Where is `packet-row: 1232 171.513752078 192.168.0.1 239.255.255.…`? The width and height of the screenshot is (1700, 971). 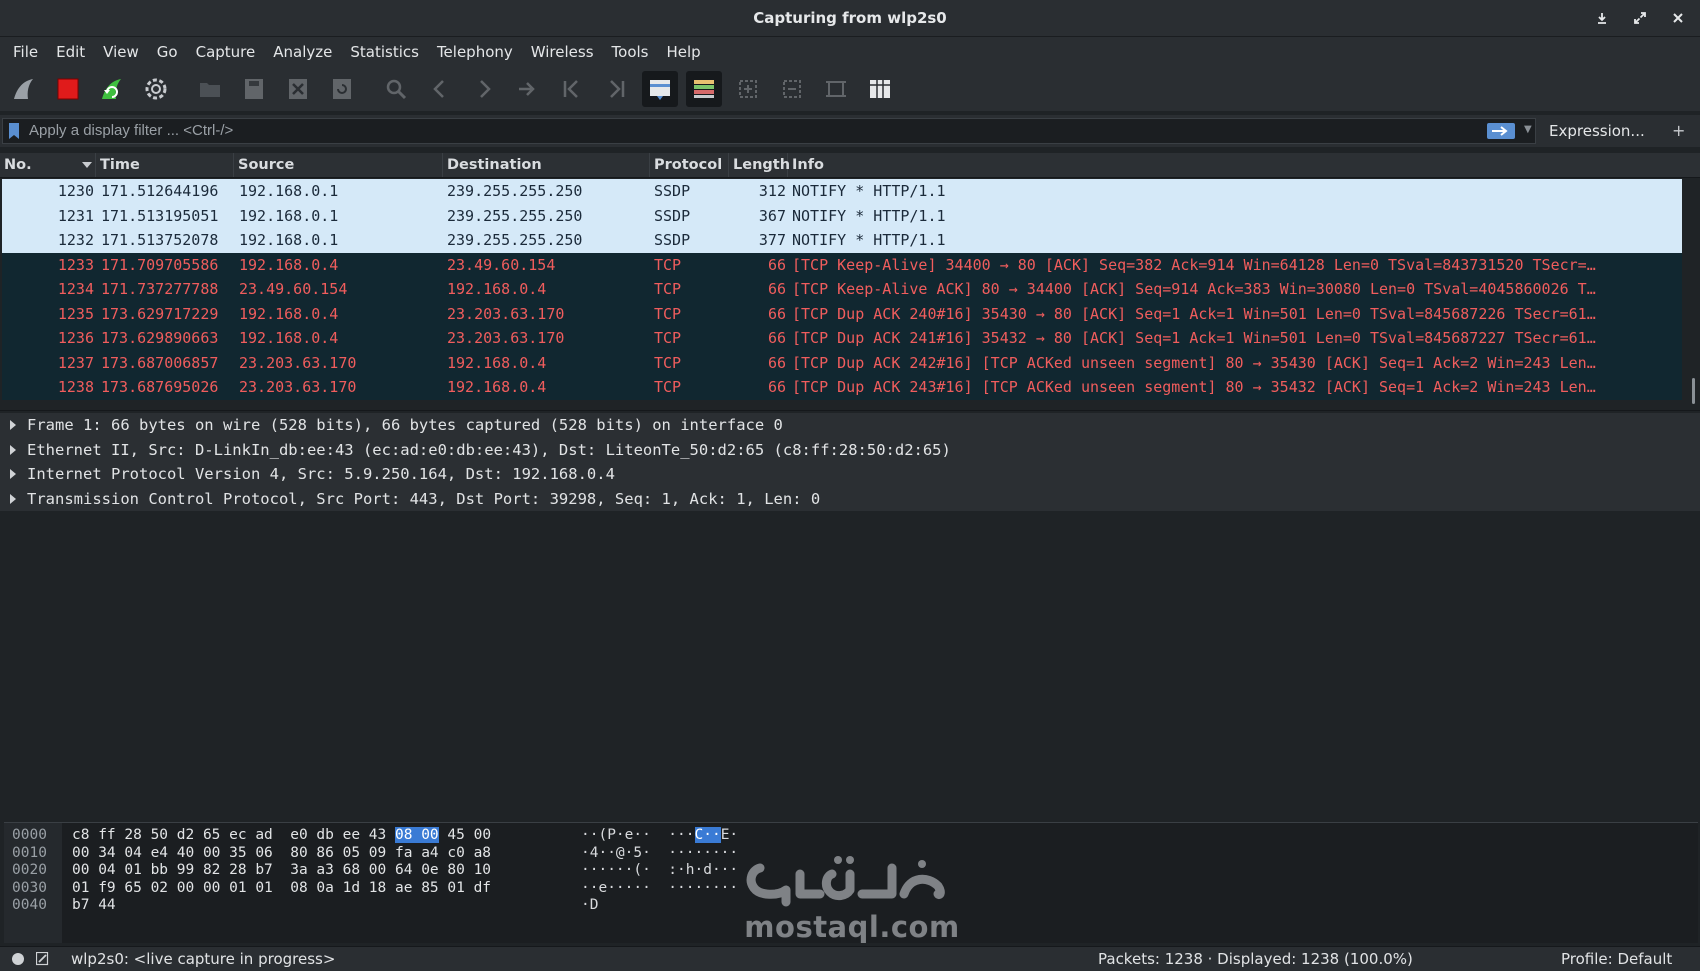
packet-row: 1232 171.513752078 192.168.0.1 239.255.255.… is located at coordinates (842, 240).